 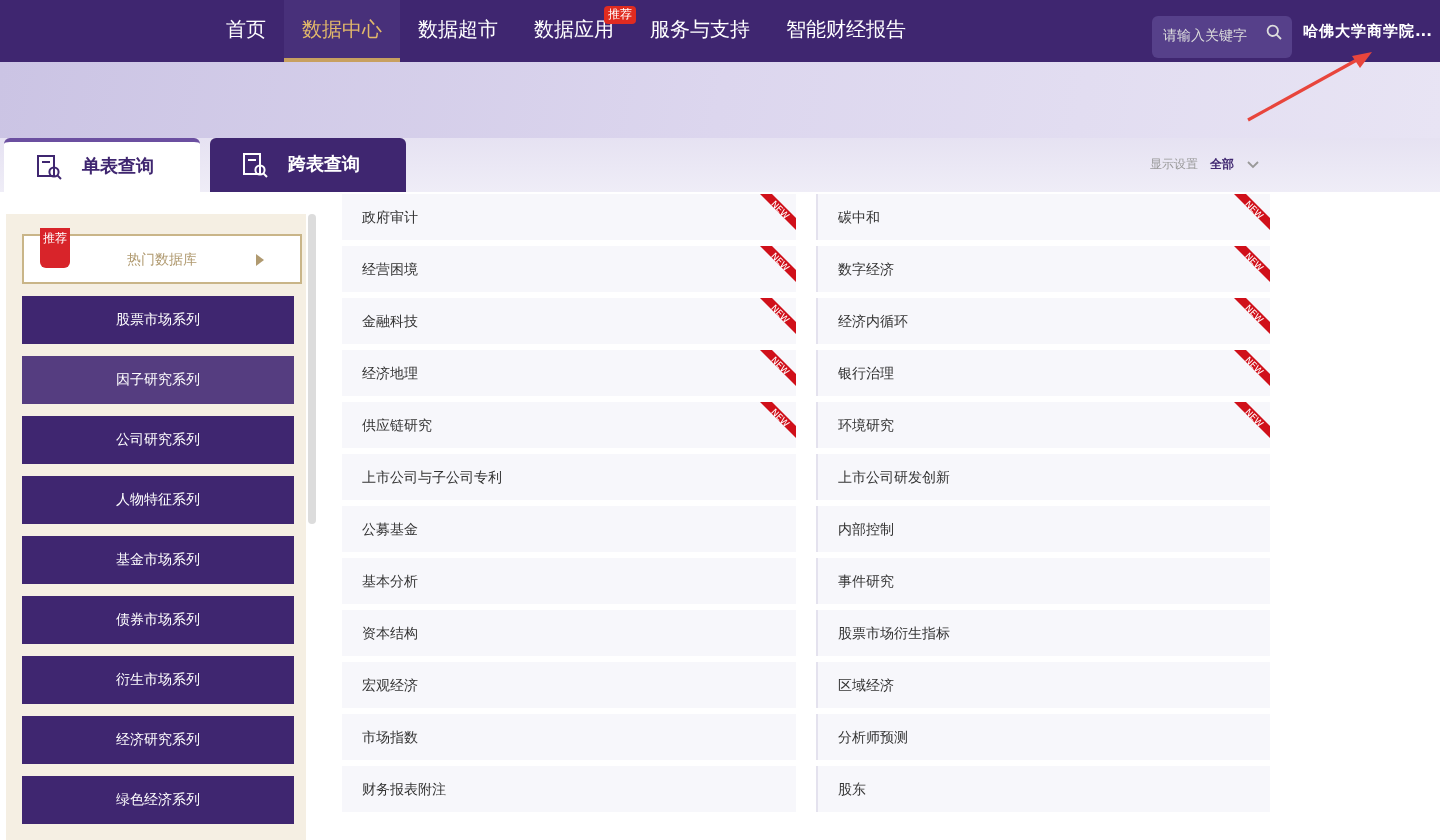 I want to click on search-icon, so click(x=1274, y=31).